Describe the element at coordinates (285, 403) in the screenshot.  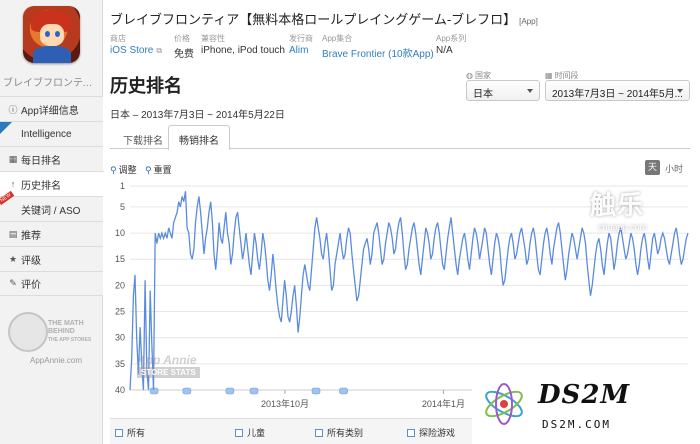
I see `x-tick-label: 2013年10月` at that location.